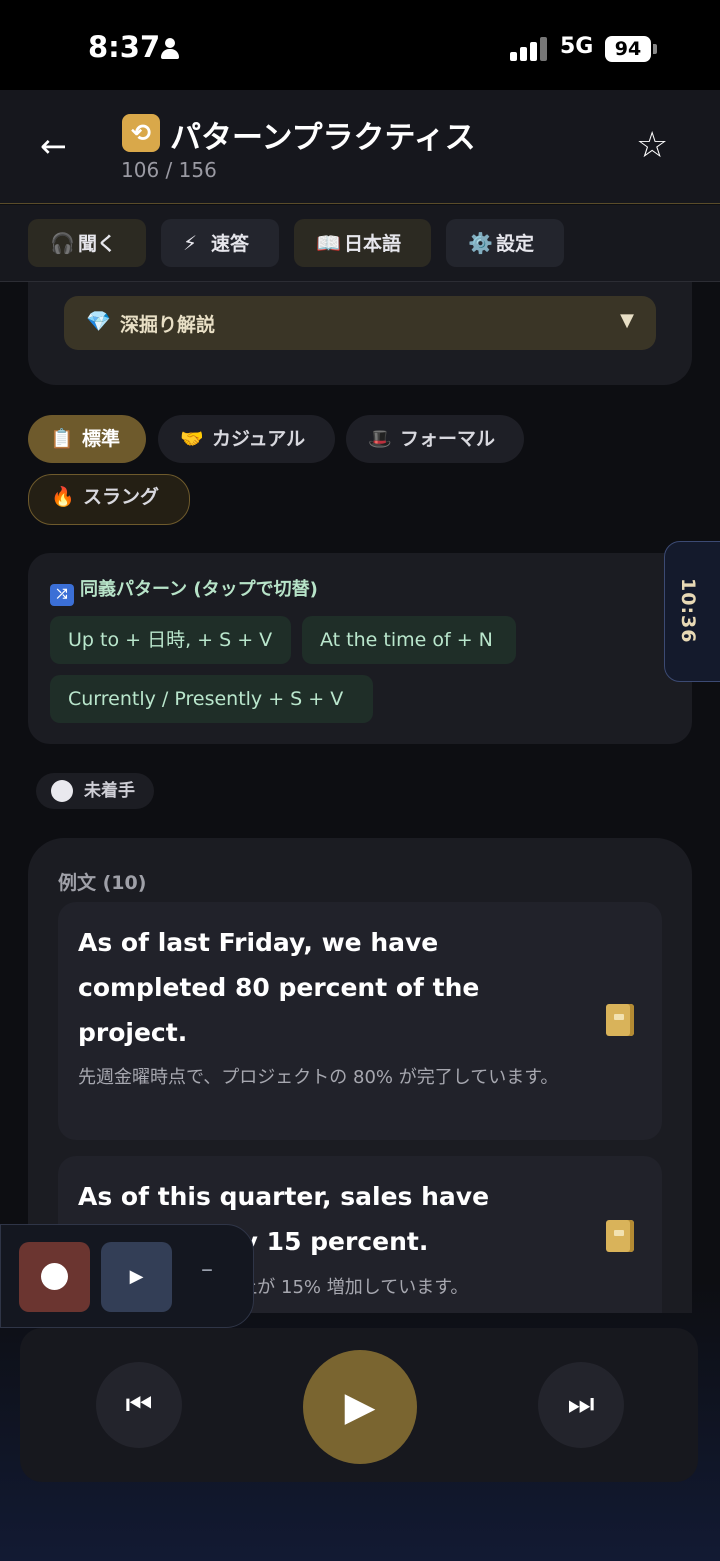 This screenshot has width=720, height=1561. Describe the element at coordinates (515, 244) in the screenshot. I see `settings-label: 設定` at that location.